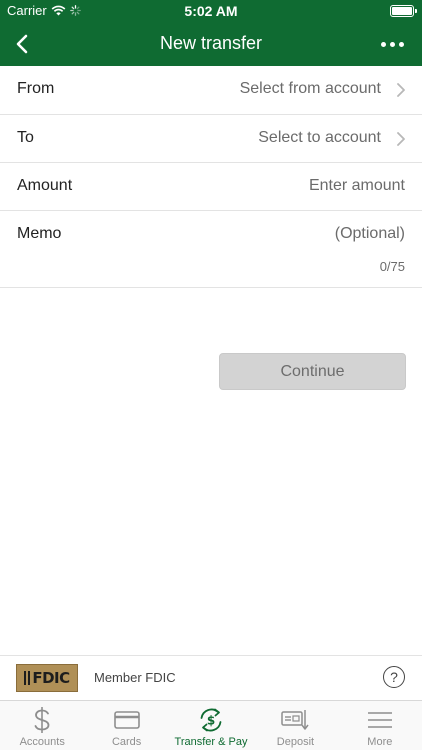  I want to click on memo-input: (Optional), so click(370, 234).